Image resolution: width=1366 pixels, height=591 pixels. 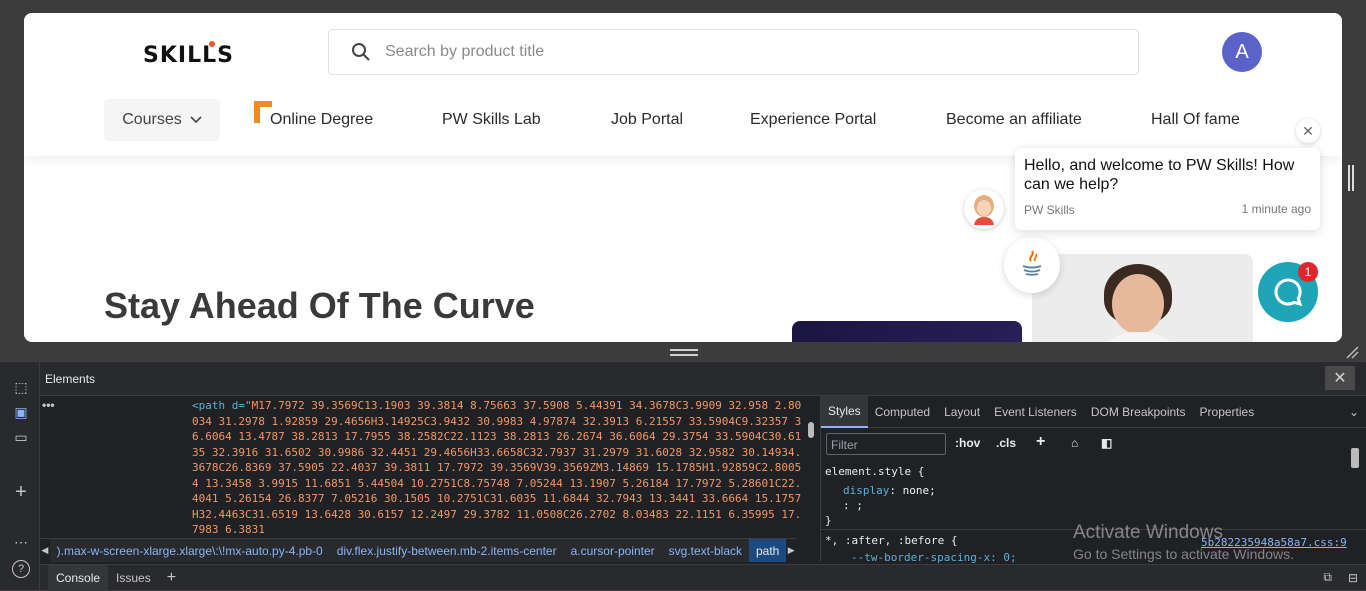 I want to click on styles-filter-input: Filter, so click(x=886, y=444).